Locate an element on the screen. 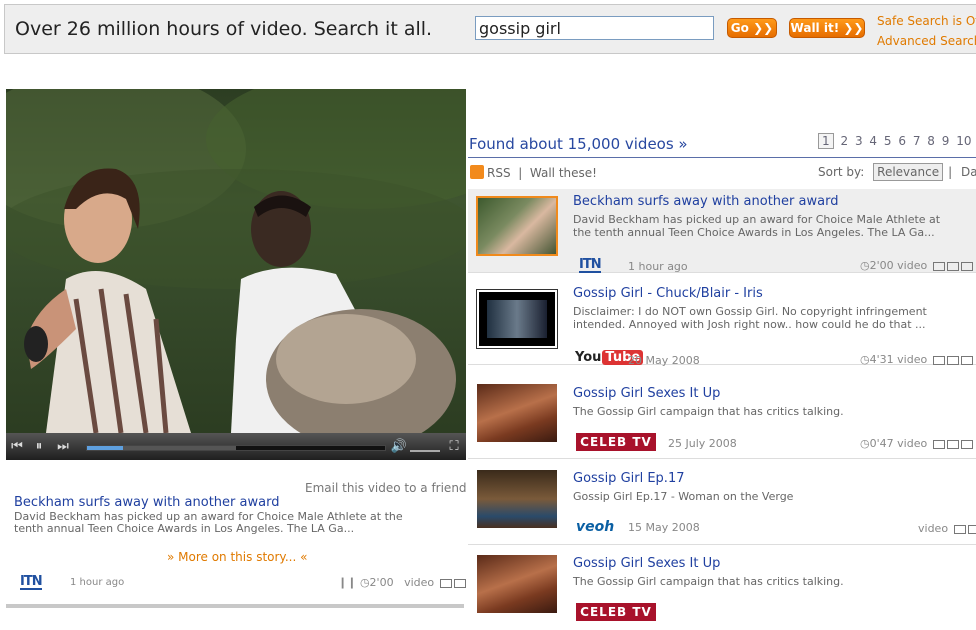 The height and width of the screenshot is (630, 976). result-title: Gossip Girl Ep.17 is located at coordinates (628, 478).